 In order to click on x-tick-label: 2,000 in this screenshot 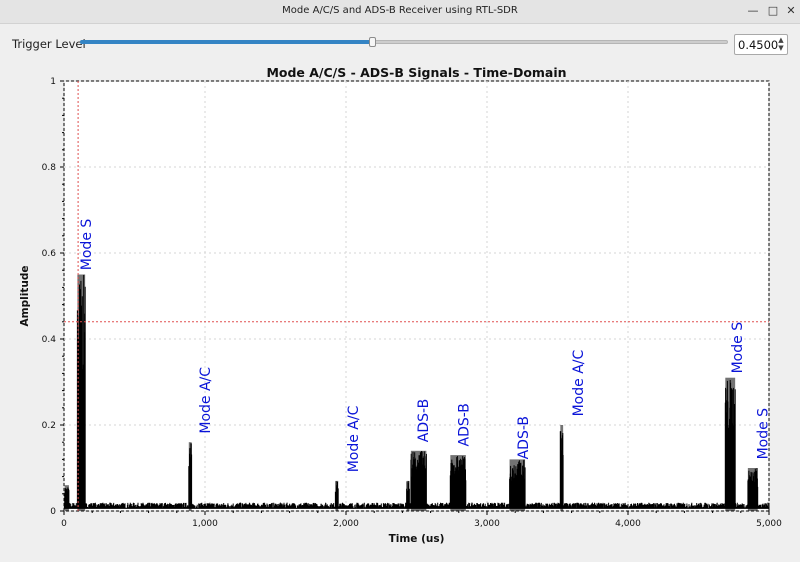, I will do `click(346, 524)`.